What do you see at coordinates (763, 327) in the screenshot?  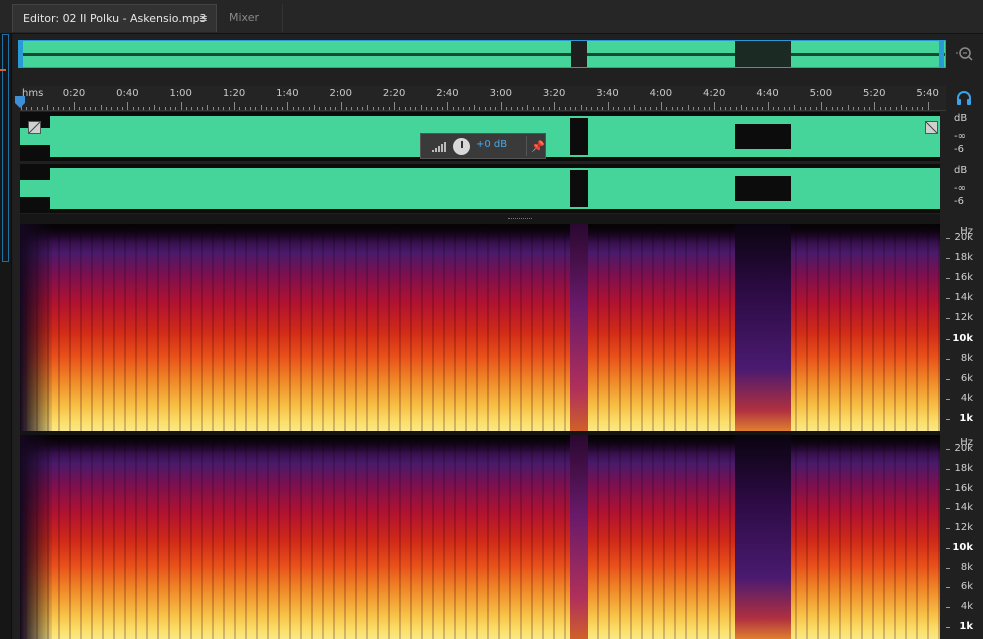 I see `spectrogram-quiet` at bounding box center [763, 327].